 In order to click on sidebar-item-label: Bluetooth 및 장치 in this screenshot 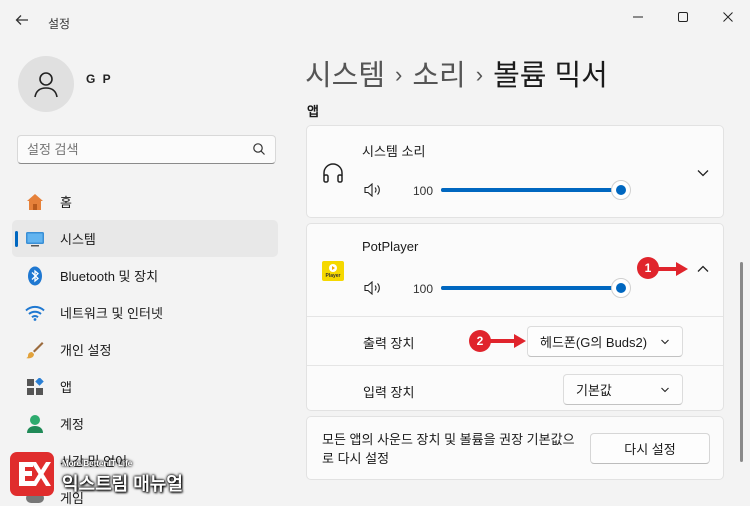, I will do `click(109, 276)`.